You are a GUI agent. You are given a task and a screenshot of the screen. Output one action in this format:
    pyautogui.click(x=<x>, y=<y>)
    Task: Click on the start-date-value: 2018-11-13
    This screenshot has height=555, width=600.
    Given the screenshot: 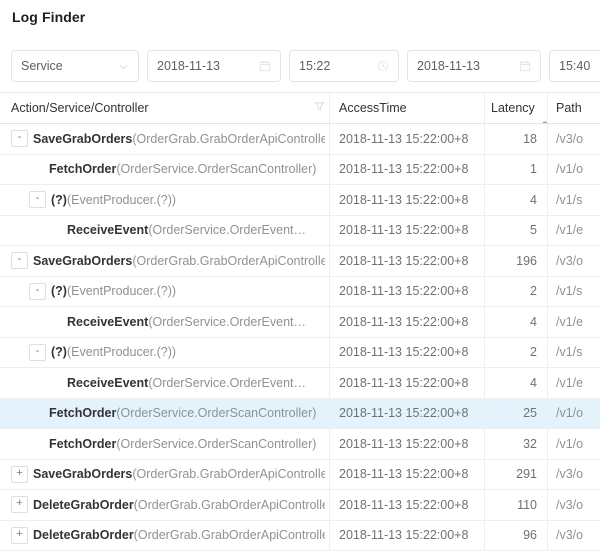 What is the action you would take?
    pyautogui.click(x=189, y=66)
    